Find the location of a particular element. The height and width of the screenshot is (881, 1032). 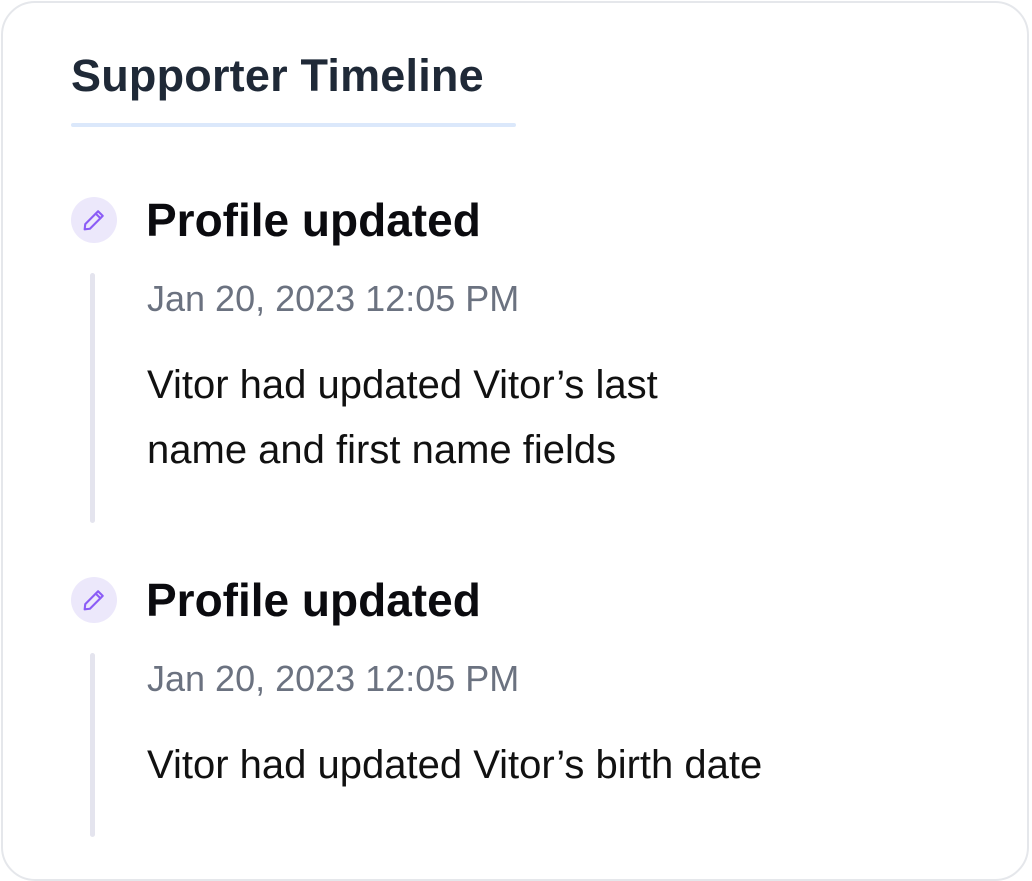

title-underline is located at coordinates (293, 125).